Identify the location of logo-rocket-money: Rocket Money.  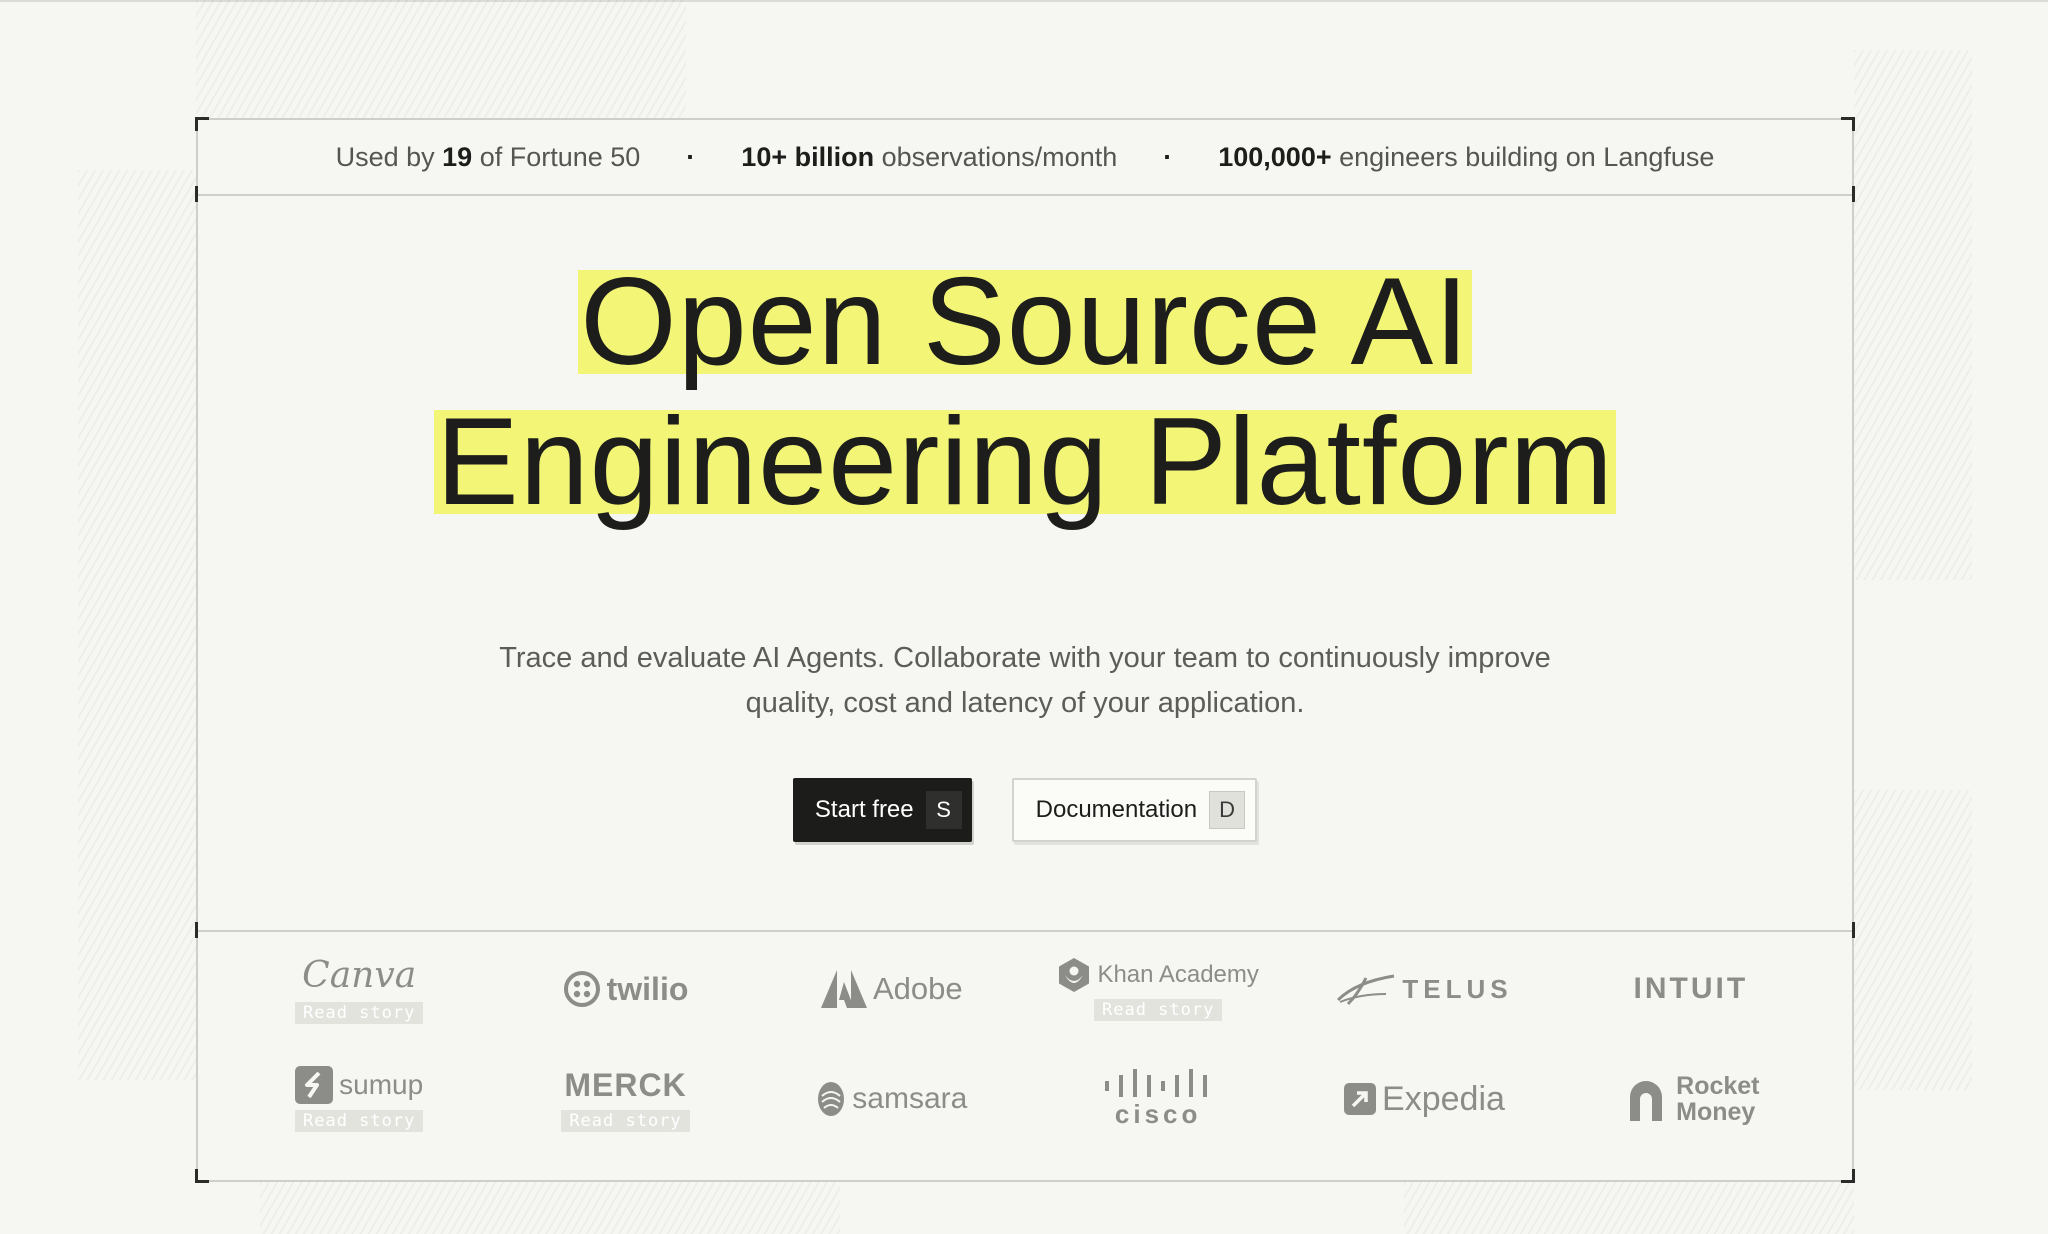
(1691, 1099).